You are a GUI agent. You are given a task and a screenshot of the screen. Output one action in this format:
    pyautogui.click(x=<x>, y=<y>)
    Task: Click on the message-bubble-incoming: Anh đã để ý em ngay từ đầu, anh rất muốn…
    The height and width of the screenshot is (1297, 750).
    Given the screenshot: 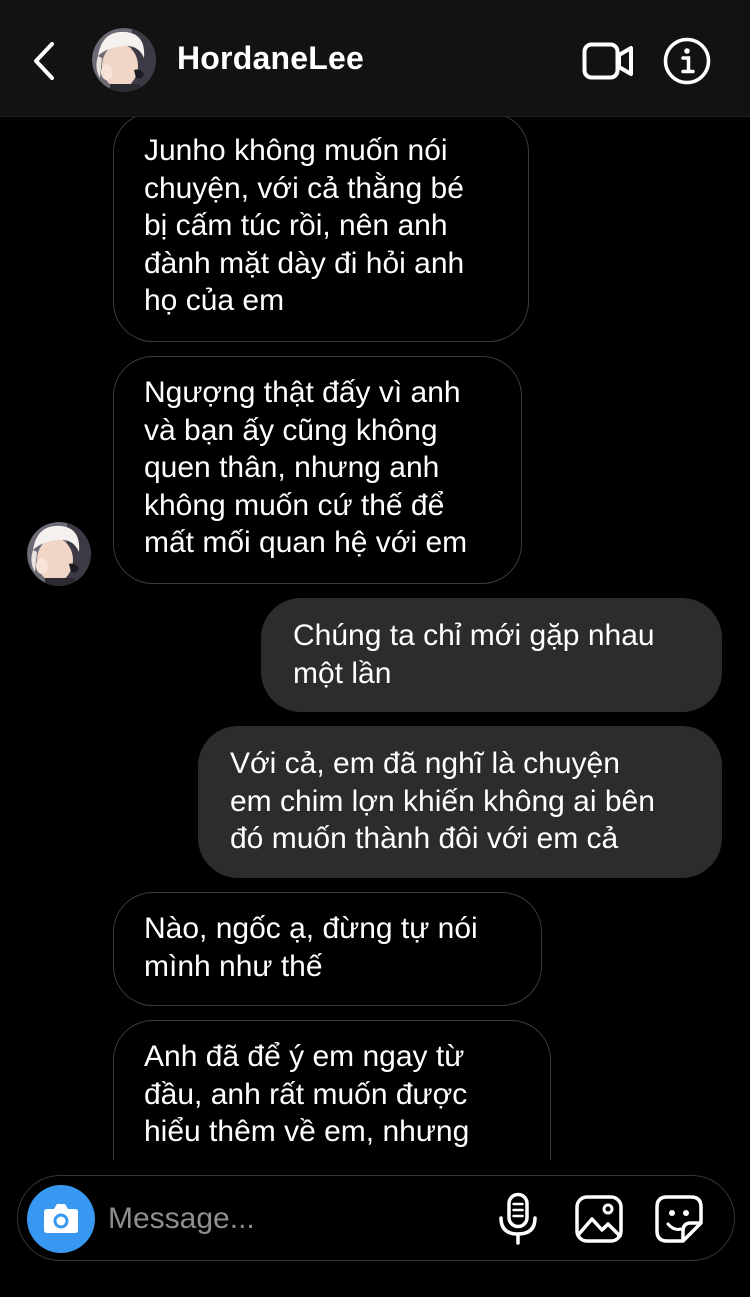 What is the action you would take?
    pyautogui.click(x=332, y=1090)
    